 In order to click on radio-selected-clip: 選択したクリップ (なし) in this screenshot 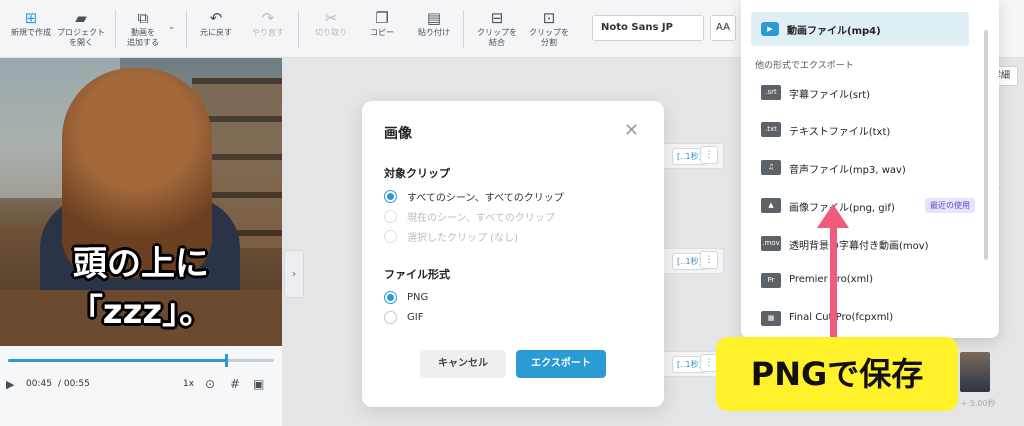, I will do `click(451, 236)`.